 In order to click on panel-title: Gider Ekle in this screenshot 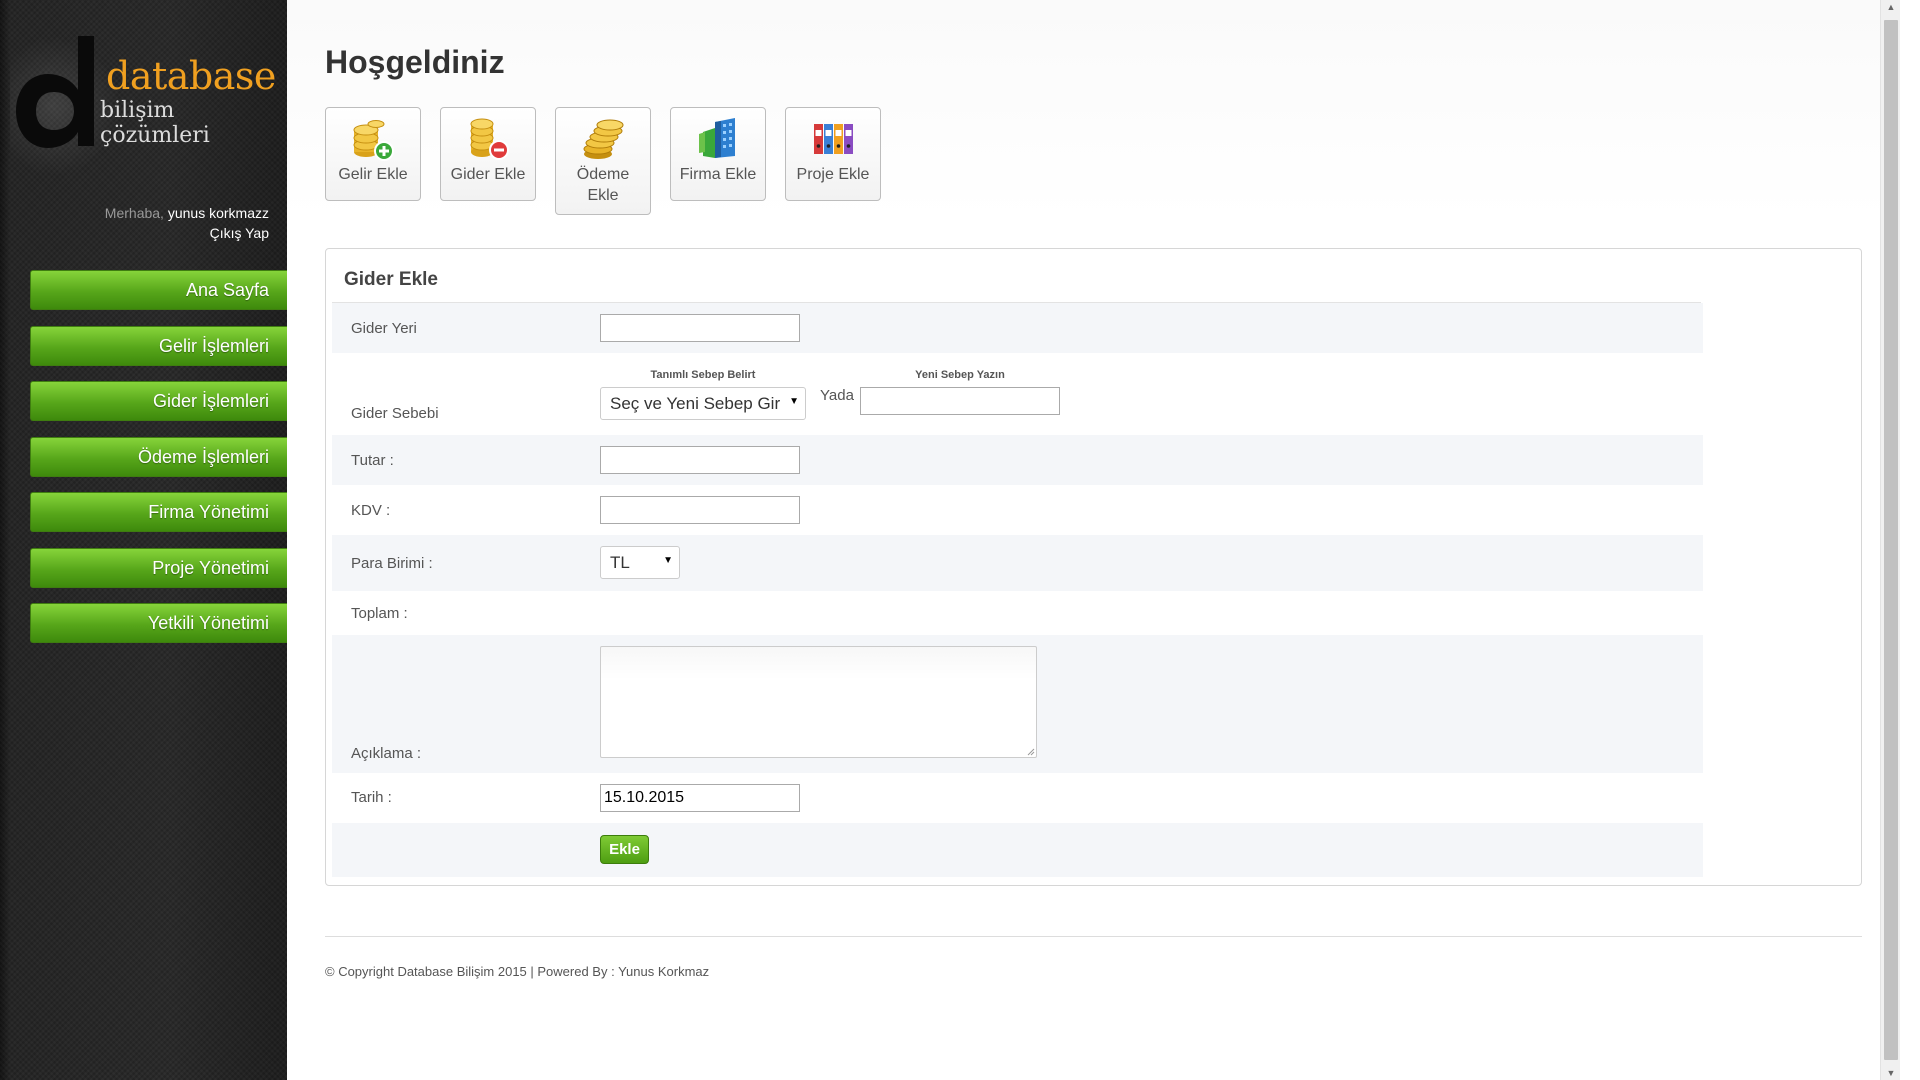, I will do `click(391, 279)`.